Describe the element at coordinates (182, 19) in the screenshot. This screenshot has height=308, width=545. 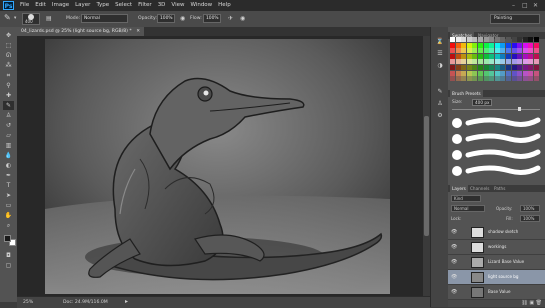
I see `pressure-opacity-icon: ◉` at that location.